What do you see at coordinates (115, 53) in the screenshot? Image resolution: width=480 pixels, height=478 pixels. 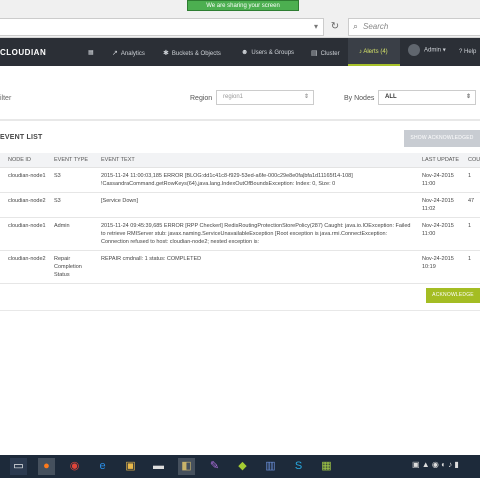 I see `chart-icon: ↗` at bounding box center [115, 53].